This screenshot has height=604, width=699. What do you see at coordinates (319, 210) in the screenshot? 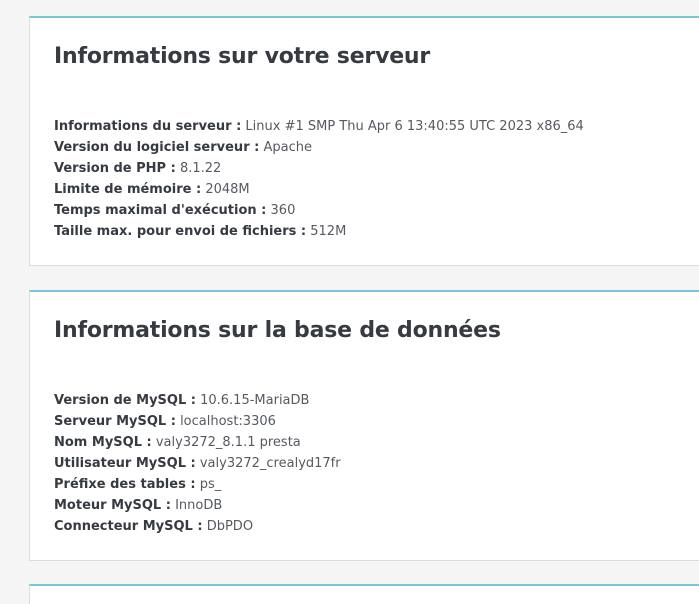
I see `server-info-row: Temps maximal d'exécution : 360` at bounding box center [319, 210].